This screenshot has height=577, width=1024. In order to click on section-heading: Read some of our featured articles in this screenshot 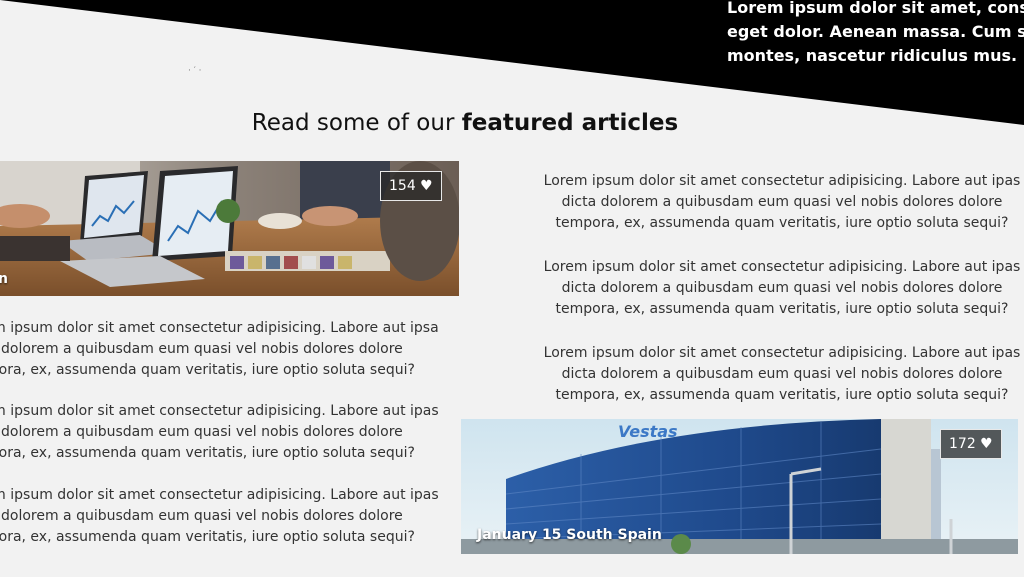, I will do `click(465, 123)`.